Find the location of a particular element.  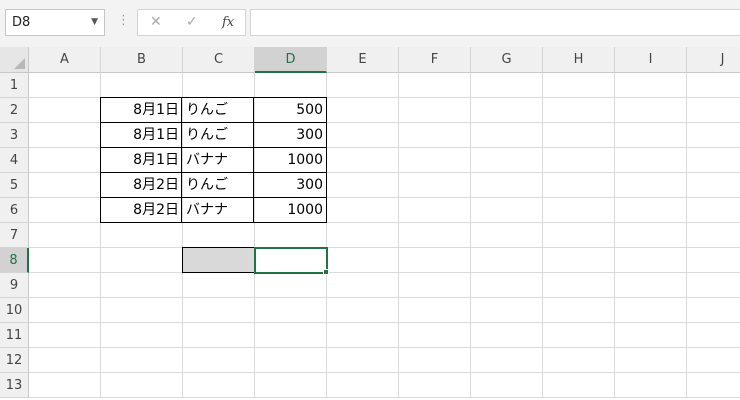

cell-h1 is located at coordinates (579, 85).